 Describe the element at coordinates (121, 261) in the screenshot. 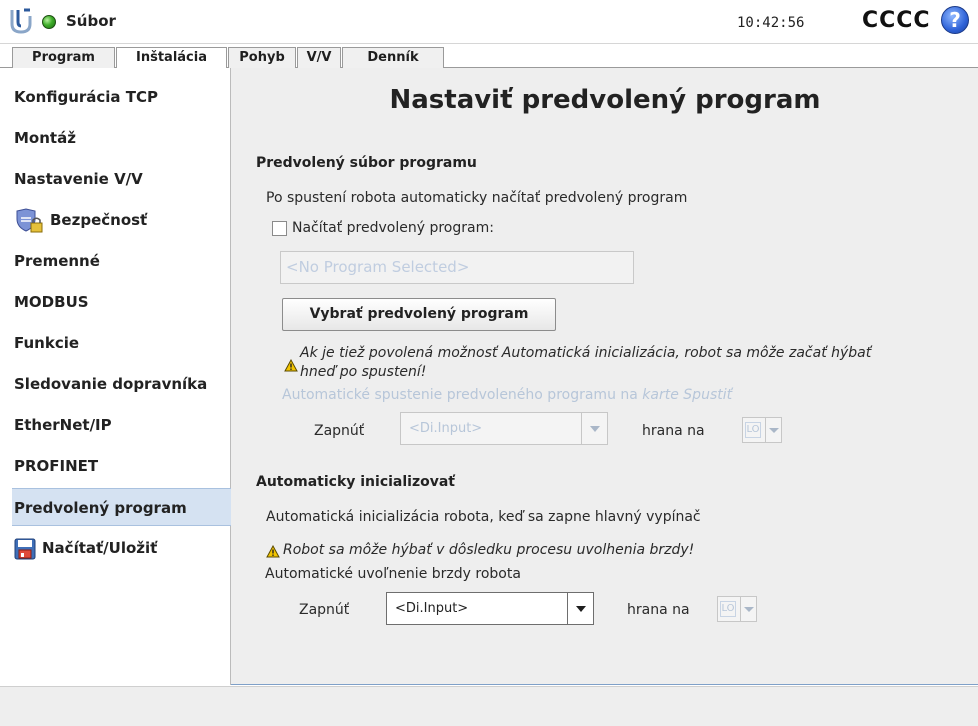

I see `sidebar-item-variables: Premenné` at that location.